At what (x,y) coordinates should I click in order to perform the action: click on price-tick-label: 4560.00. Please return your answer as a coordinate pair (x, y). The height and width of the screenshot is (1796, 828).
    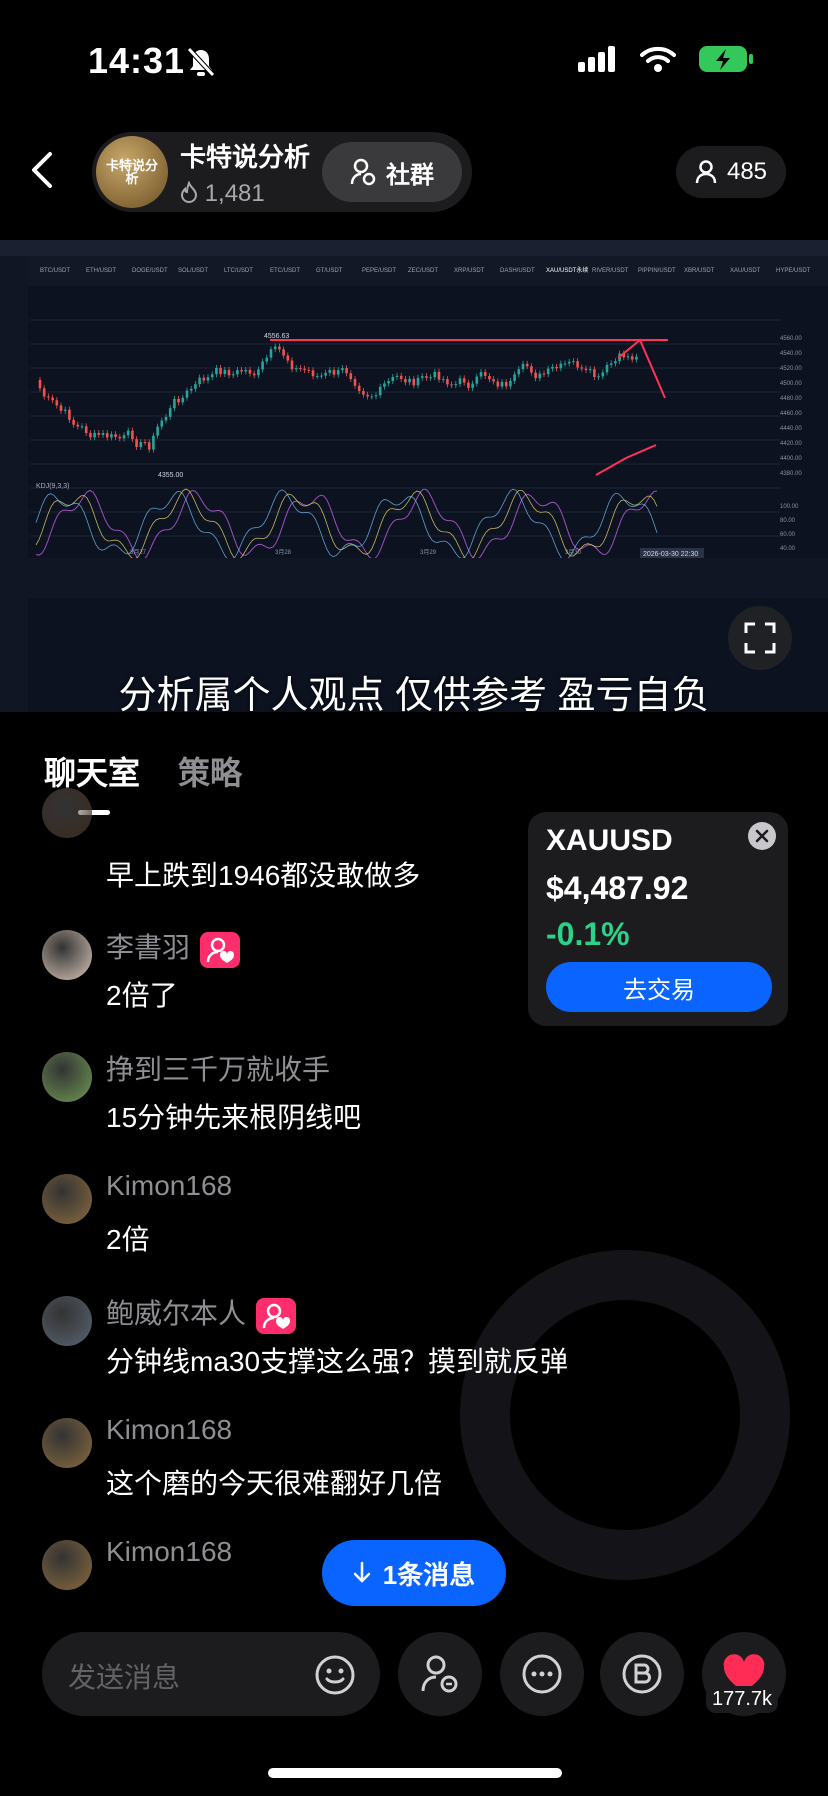
    Looking at the image, I should click on (791, 339).